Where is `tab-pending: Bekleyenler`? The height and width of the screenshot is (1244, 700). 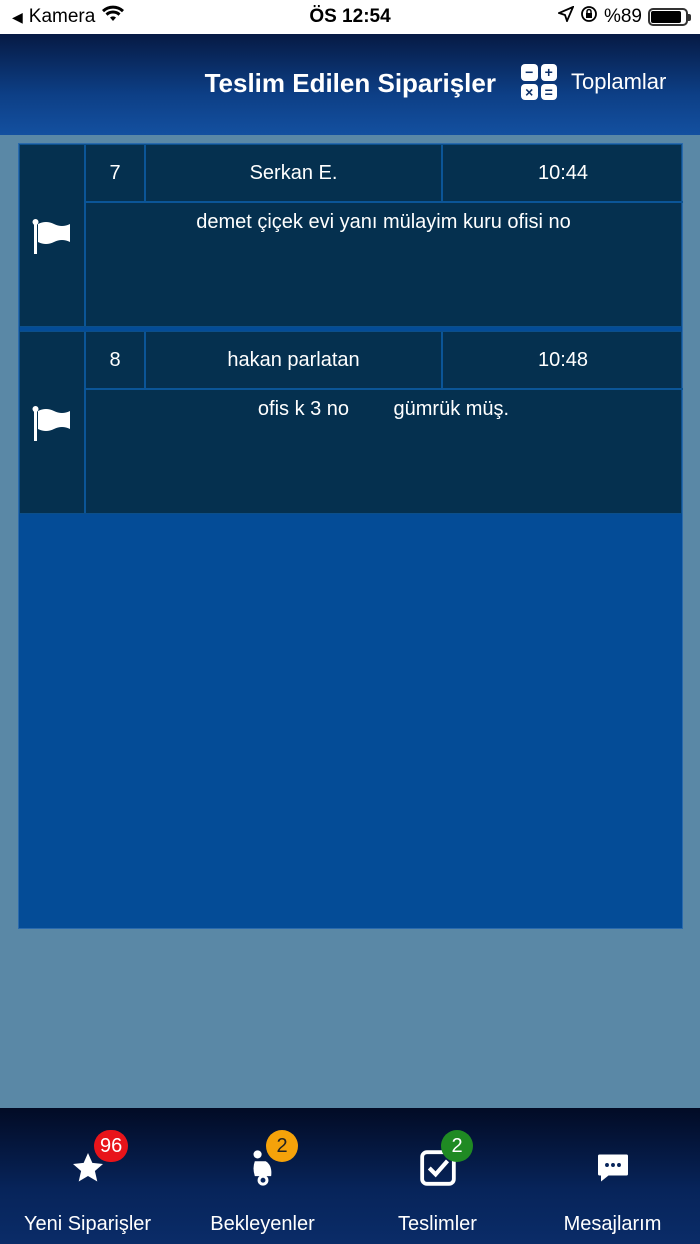
tab-pending: Bekleyenler is located at coordinates (262, 1176).